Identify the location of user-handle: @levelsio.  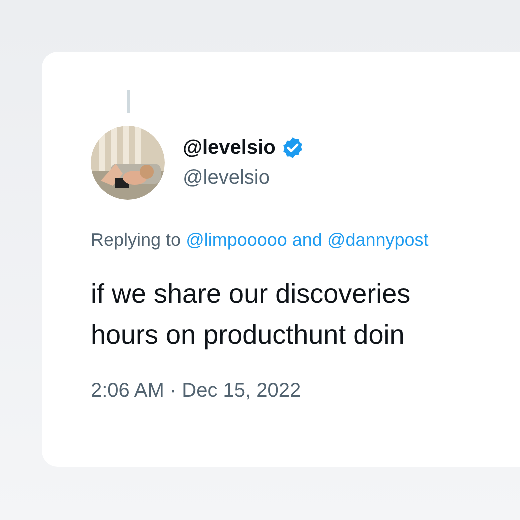
(227, 178).